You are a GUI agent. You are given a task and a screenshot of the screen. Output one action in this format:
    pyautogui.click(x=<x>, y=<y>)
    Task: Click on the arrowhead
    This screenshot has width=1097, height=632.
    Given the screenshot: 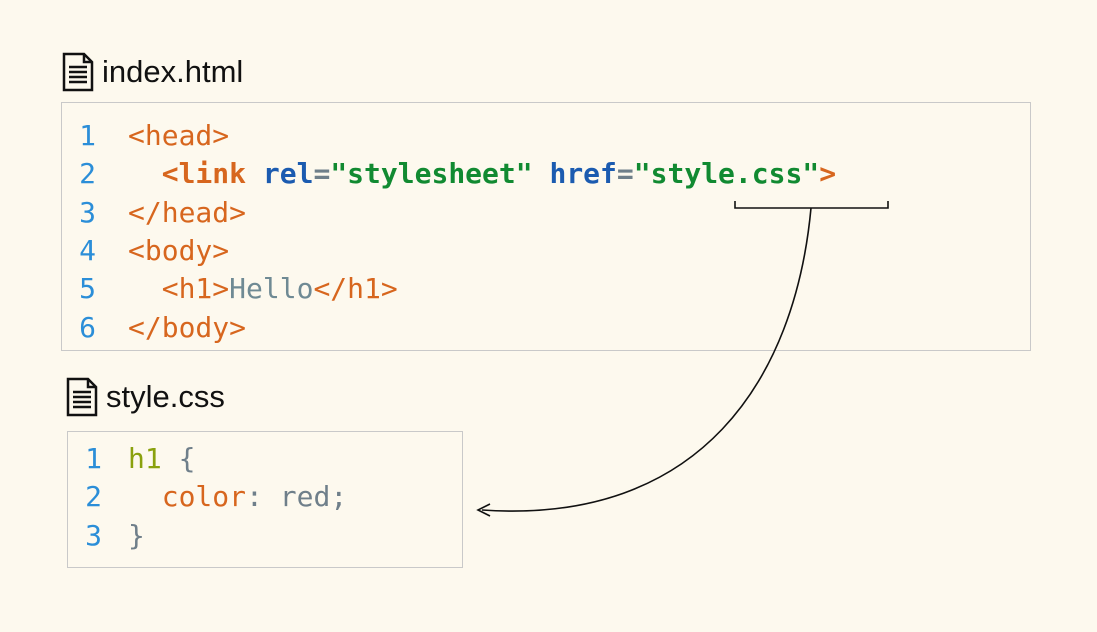 What is the action you would take?
    pyautogui.click(x=483, y=510)
    